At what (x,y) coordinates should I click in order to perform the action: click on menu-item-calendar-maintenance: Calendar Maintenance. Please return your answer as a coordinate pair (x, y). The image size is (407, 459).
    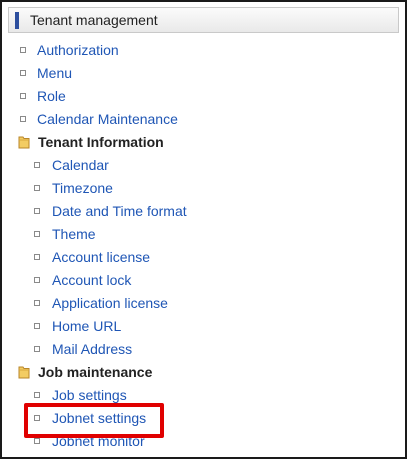
    Looking at the image, I should click on (107, 119).